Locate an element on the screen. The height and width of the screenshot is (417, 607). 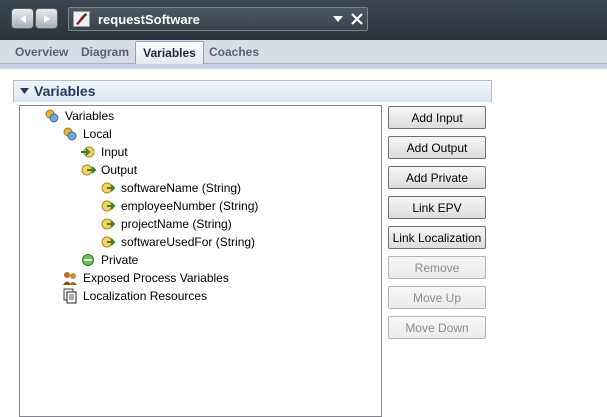
process-icon is located at coordinates (81, 19).